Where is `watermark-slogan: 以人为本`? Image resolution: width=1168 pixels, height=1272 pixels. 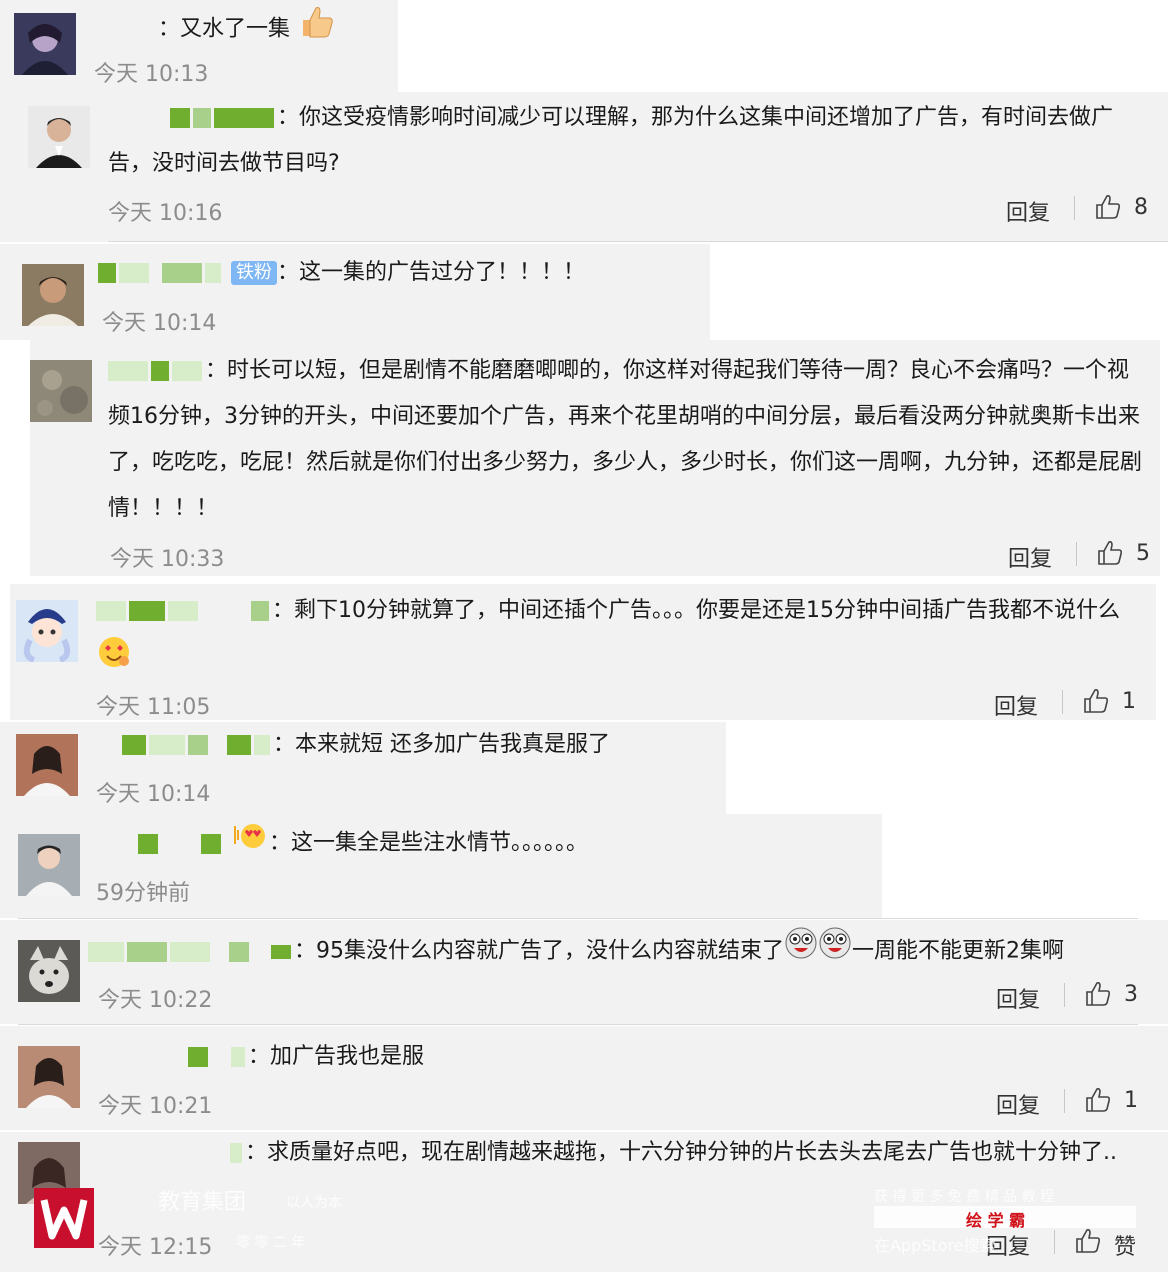 watermark-slogan: 以人为本 is located at coordinates (314, 1203).